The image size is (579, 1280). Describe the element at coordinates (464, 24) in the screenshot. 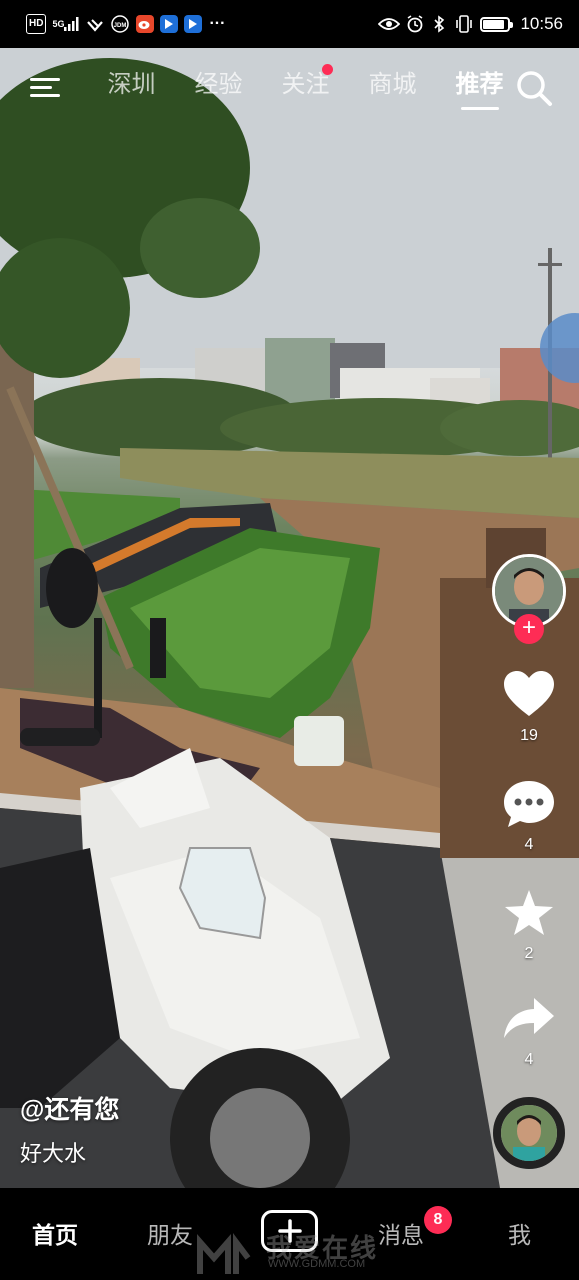

I see `vibrate-icon` at that location.